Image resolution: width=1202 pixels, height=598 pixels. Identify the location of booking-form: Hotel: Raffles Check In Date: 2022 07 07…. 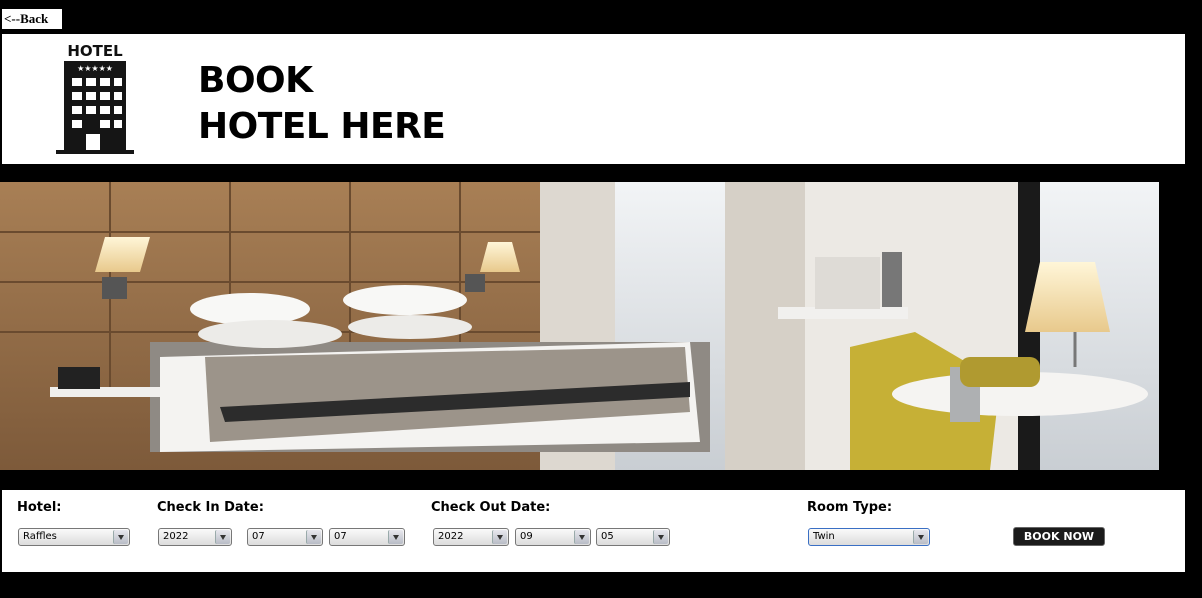
(593, 531).